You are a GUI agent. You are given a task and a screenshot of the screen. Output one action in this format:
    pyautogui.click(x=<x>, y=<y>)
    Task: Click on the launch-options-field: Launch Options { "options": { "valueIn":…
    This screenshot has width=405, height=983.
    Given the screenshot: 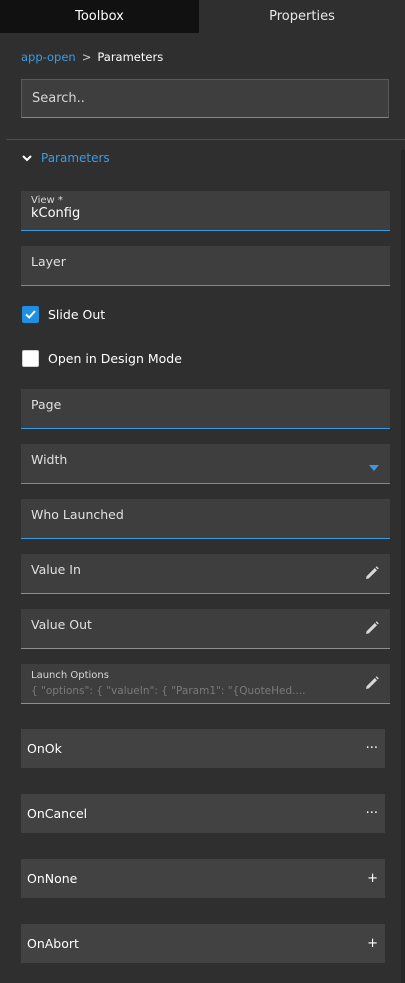 What is the action you would take?
    pyautogui.click(x=205, y=684)
    